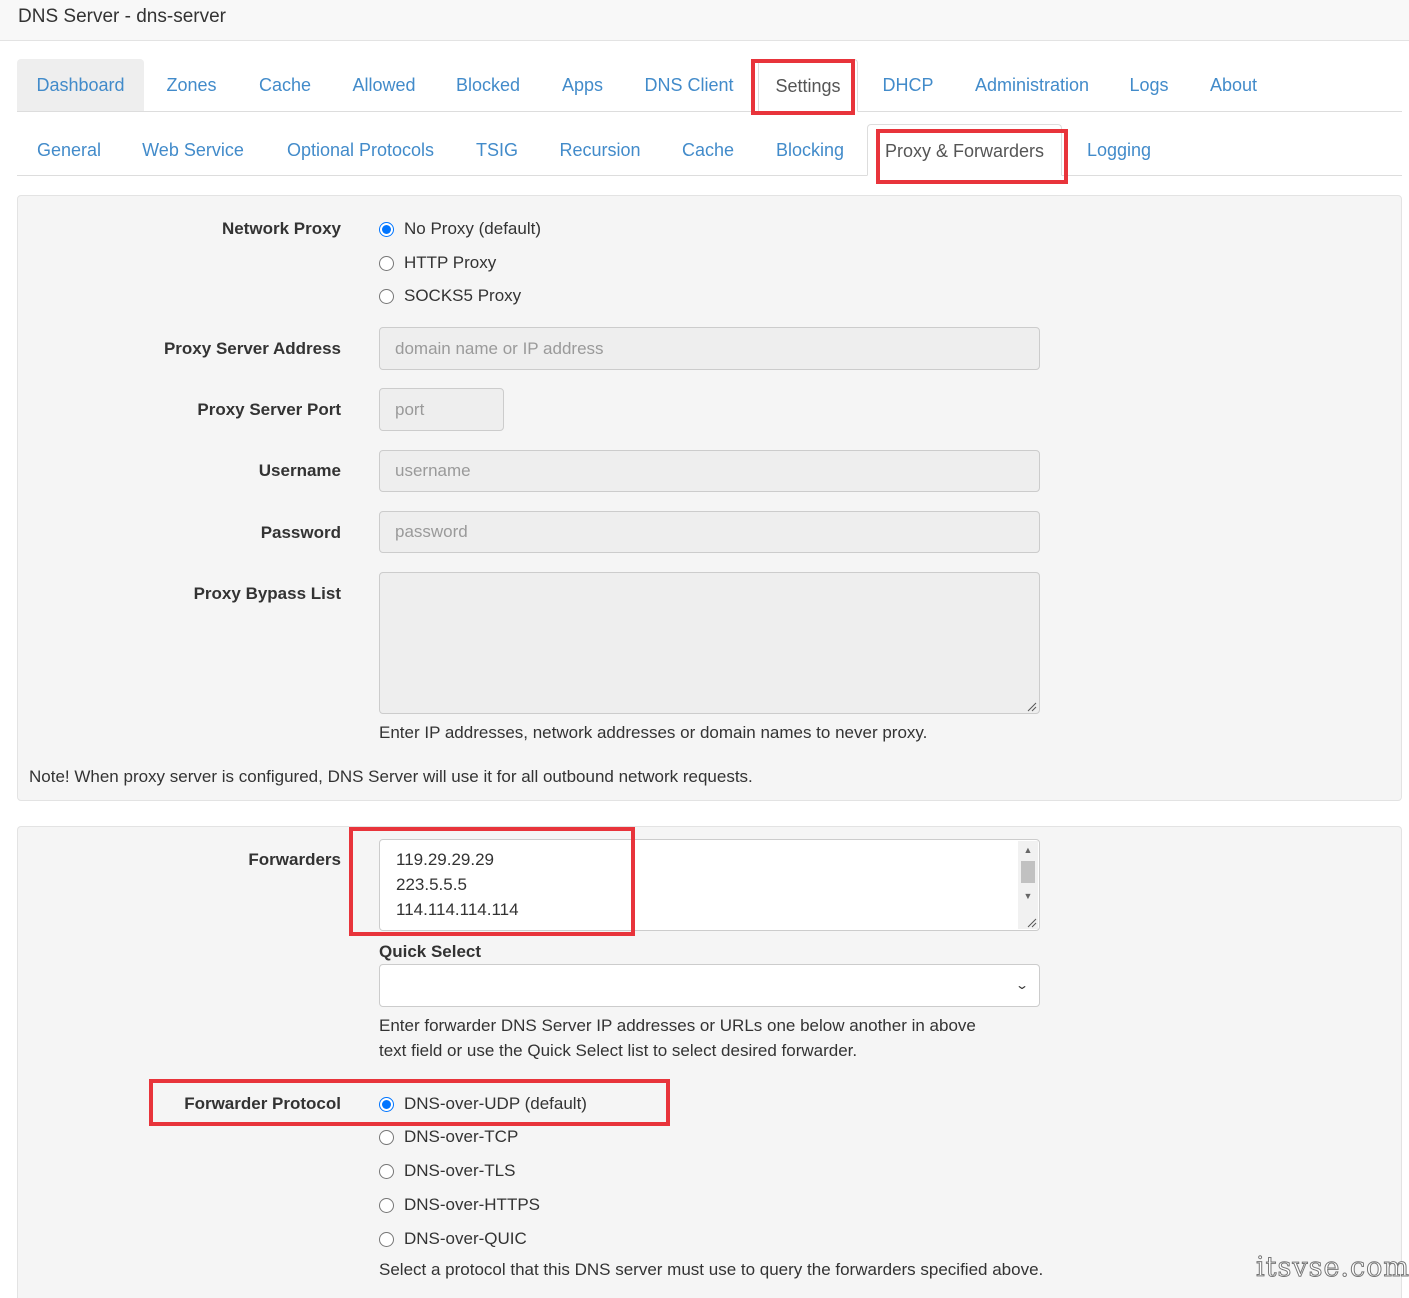 This screenshot has width=1409, height=1298. I want to click on tab-apps: Apps, so click(582, 85).